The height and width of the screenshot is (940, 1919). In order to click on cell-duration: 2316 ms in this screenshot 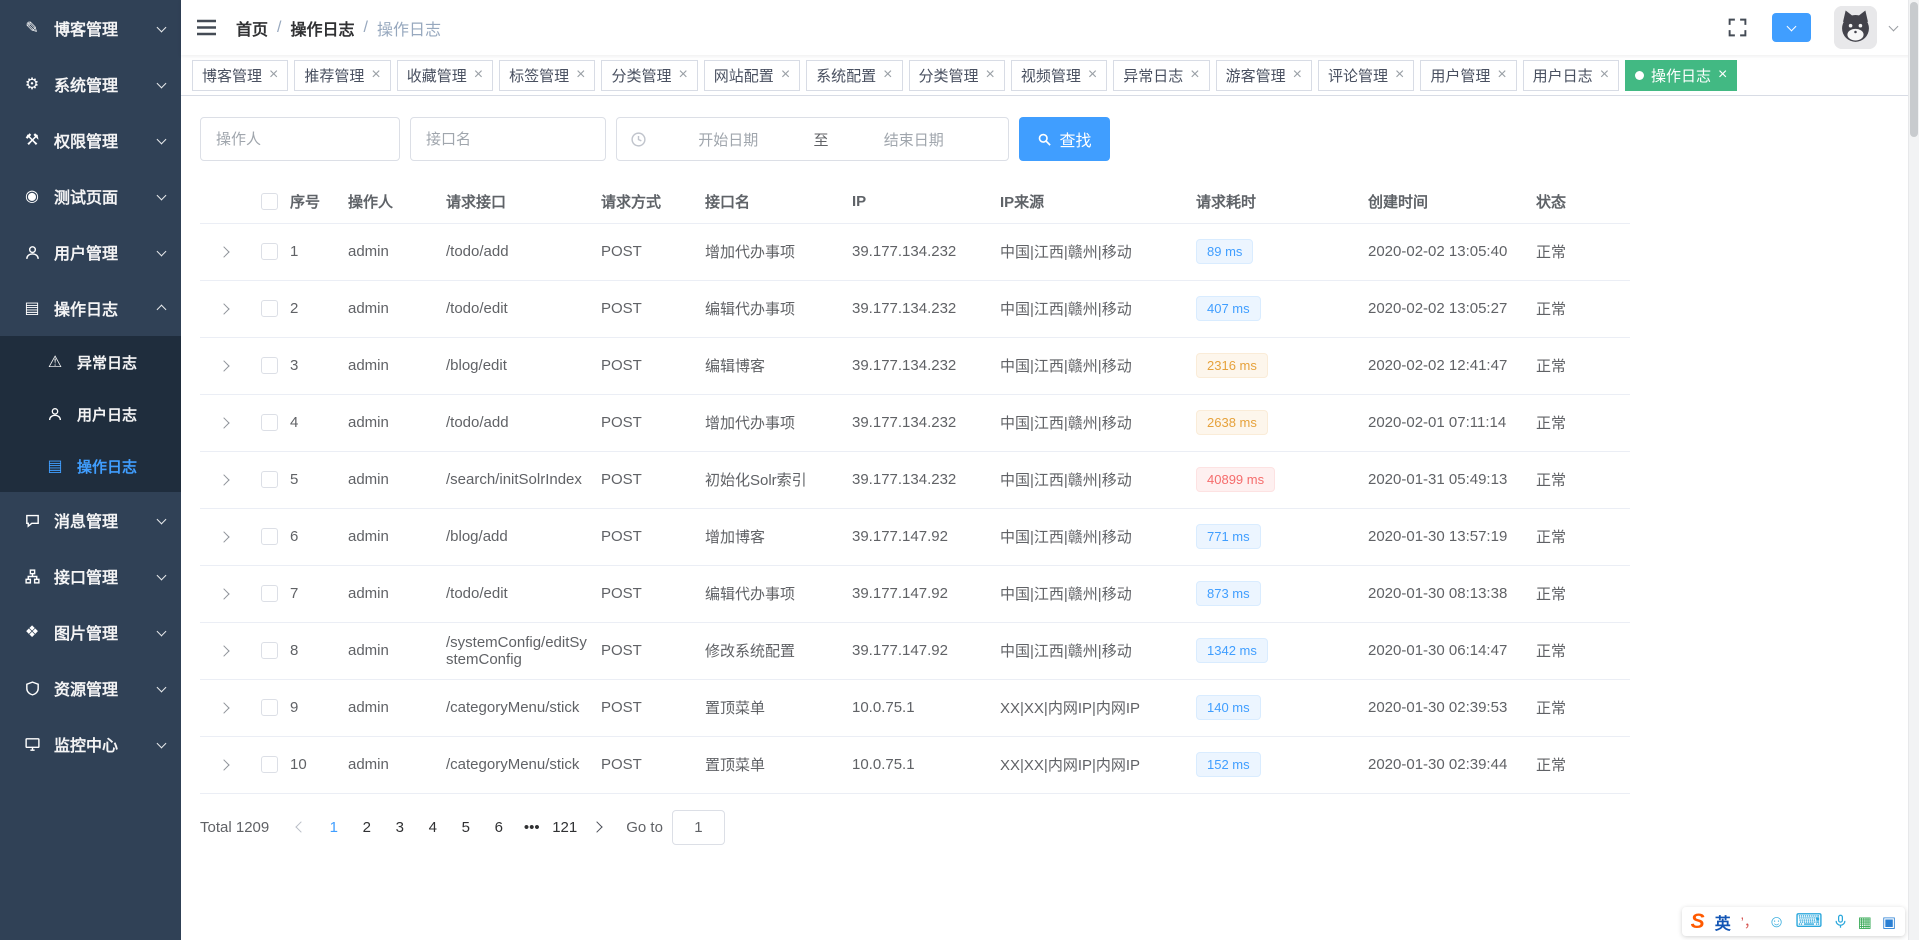, I will do `click(1282, 366)`.